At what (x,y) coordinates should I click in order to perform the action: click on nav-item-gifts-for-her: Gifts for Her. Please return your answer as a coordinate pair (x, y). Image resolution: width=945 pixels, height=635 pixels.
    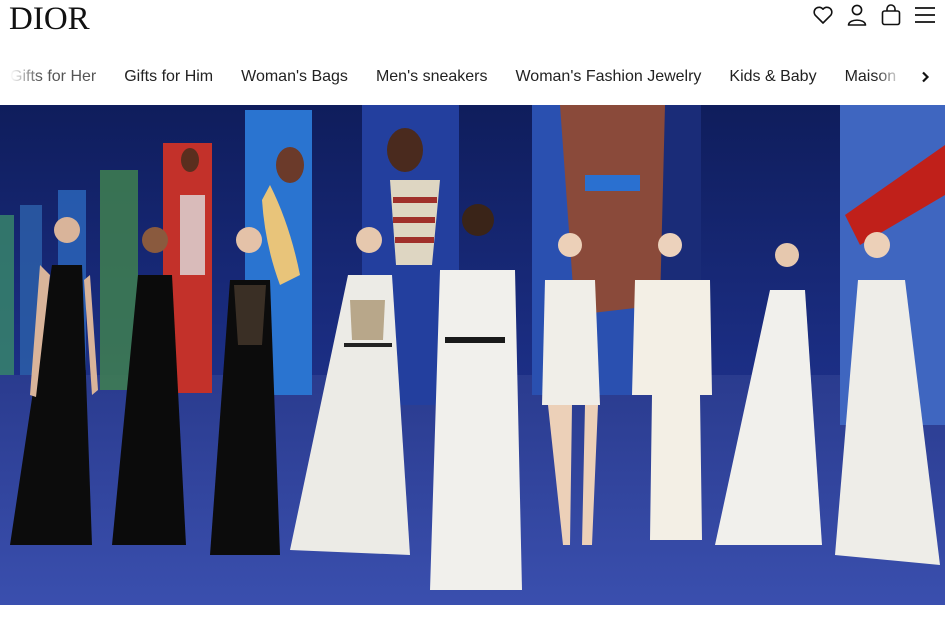
    Looking at the image, I should click on (53, 77).